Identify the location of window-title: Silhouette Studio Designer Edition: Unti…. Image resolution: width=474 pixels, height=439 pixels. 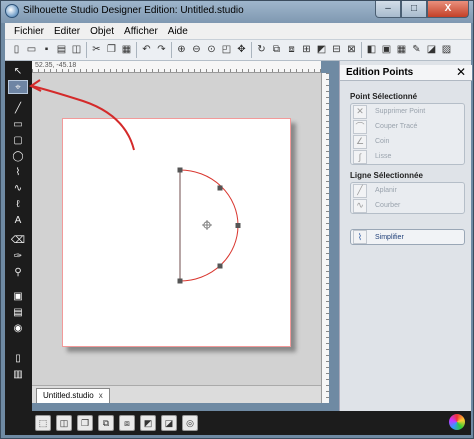
(133, 10).